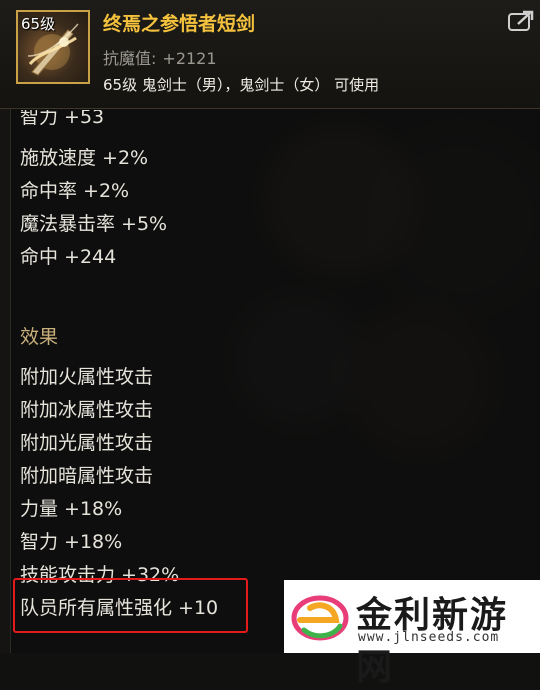 This screenshot has width=540, height=690. What do you see at coordinates (87, 377) in the screenshot?
I see `effect-line: 附加火属性攻击` at bounding box center [87, 377].